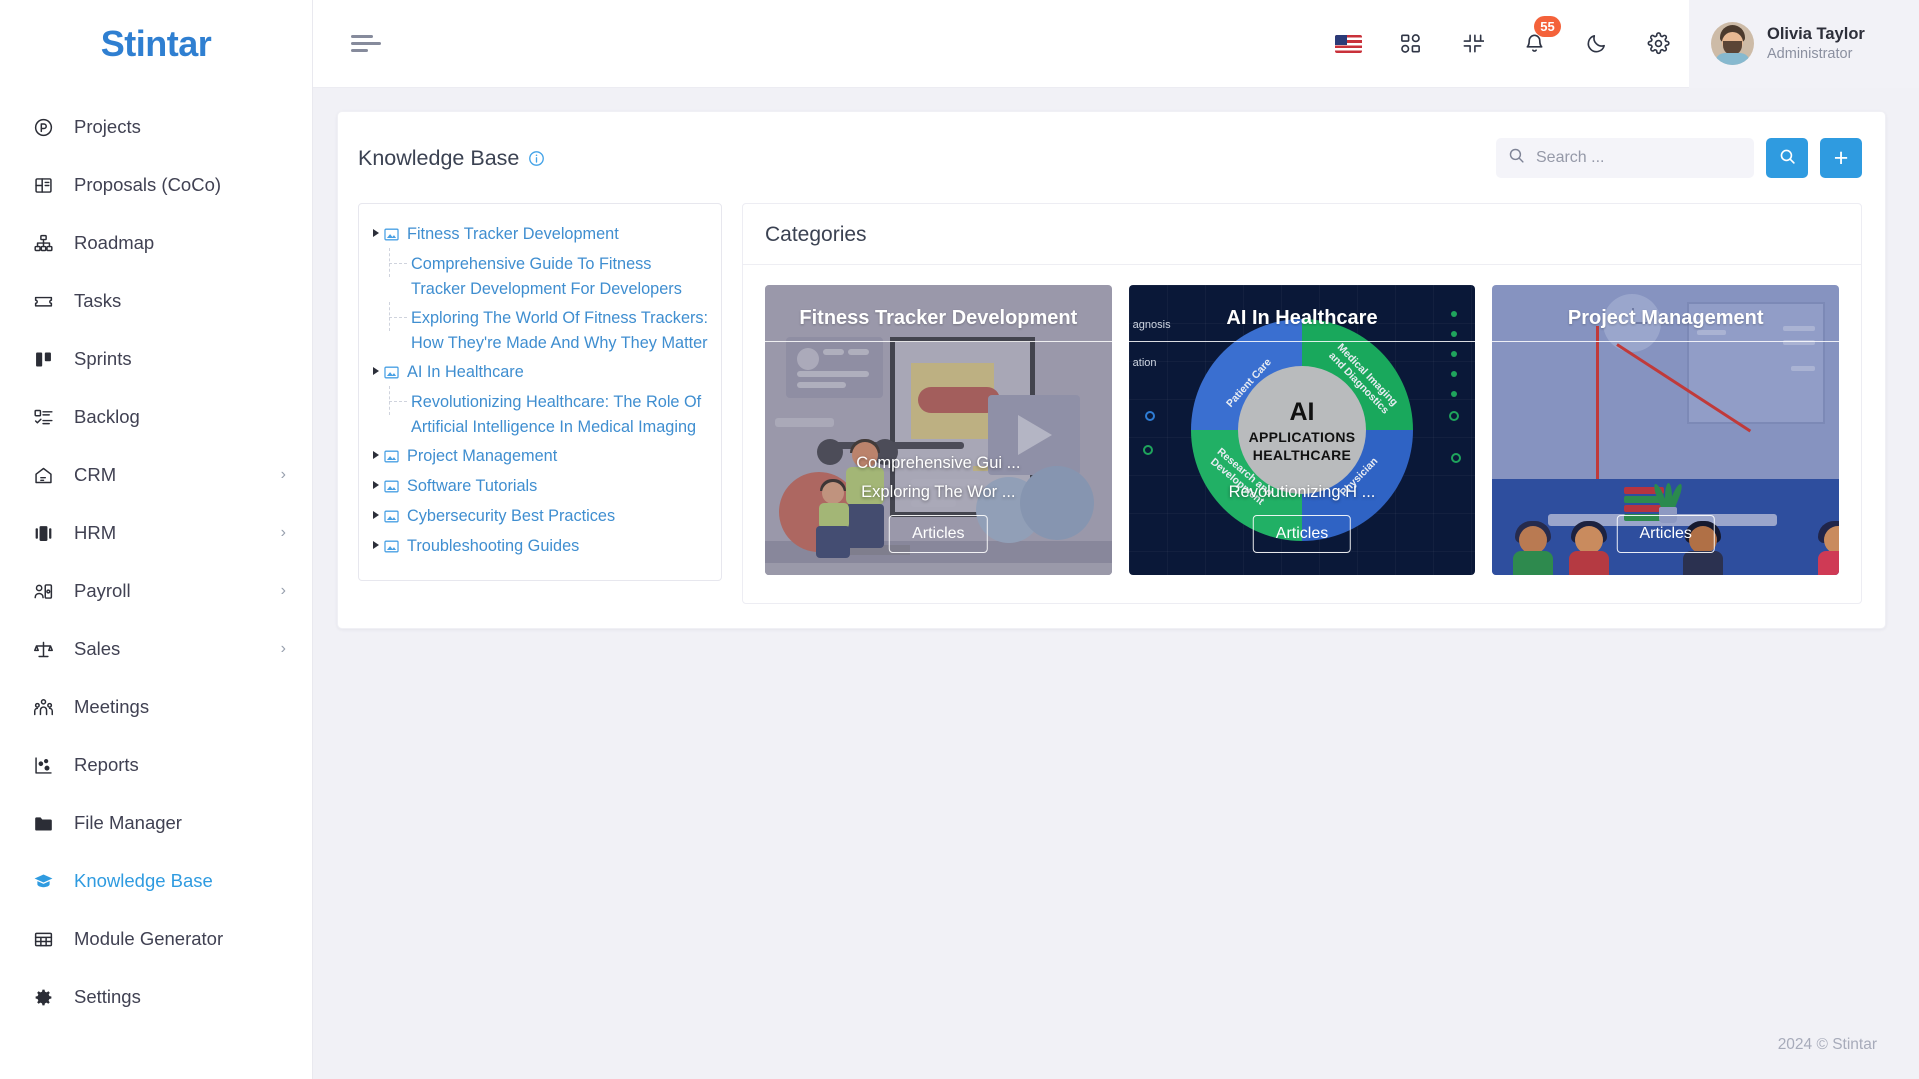  I want to click on tree-node: Project Management, so click(539, 457).